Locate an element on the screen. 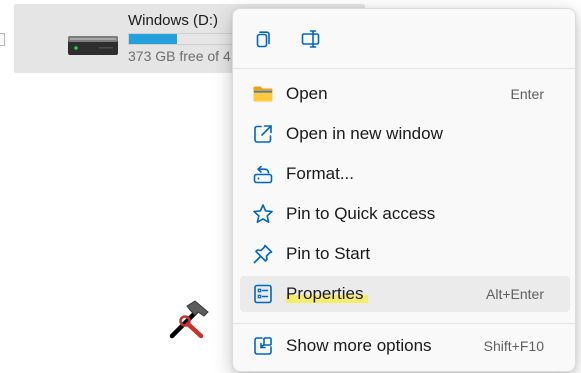 This screenshot has width=581, height=373. menu-item-shortcut: Alt+Enter is located at coordinates (515, 294).